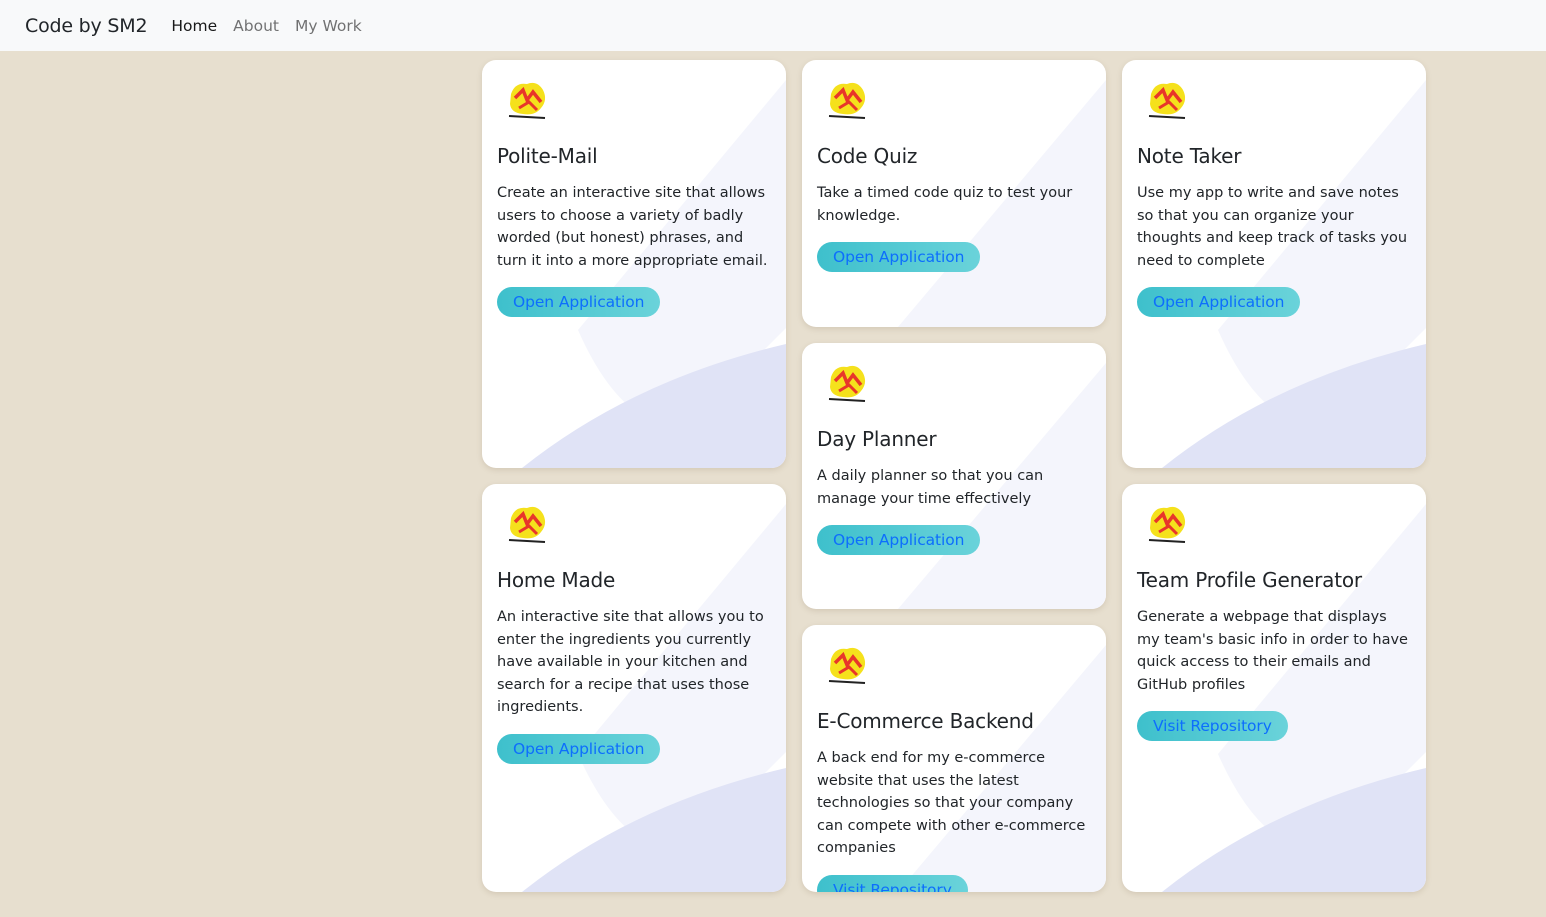  Describe the element at coordinates (194, 26) in the screenshot. I see `nav-link-home: Home` at that location.